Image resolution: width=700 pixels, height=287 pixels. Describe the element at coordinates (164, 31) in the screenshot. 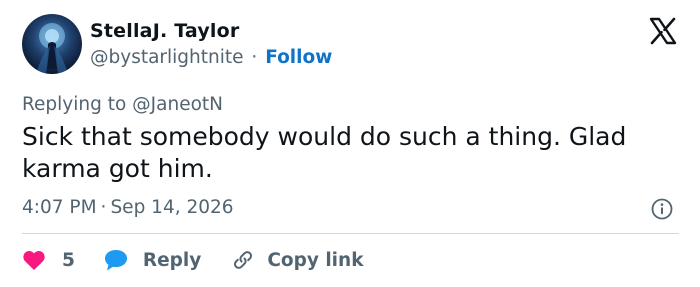

I see `author-name: StellaJ. Taylor` at that location.